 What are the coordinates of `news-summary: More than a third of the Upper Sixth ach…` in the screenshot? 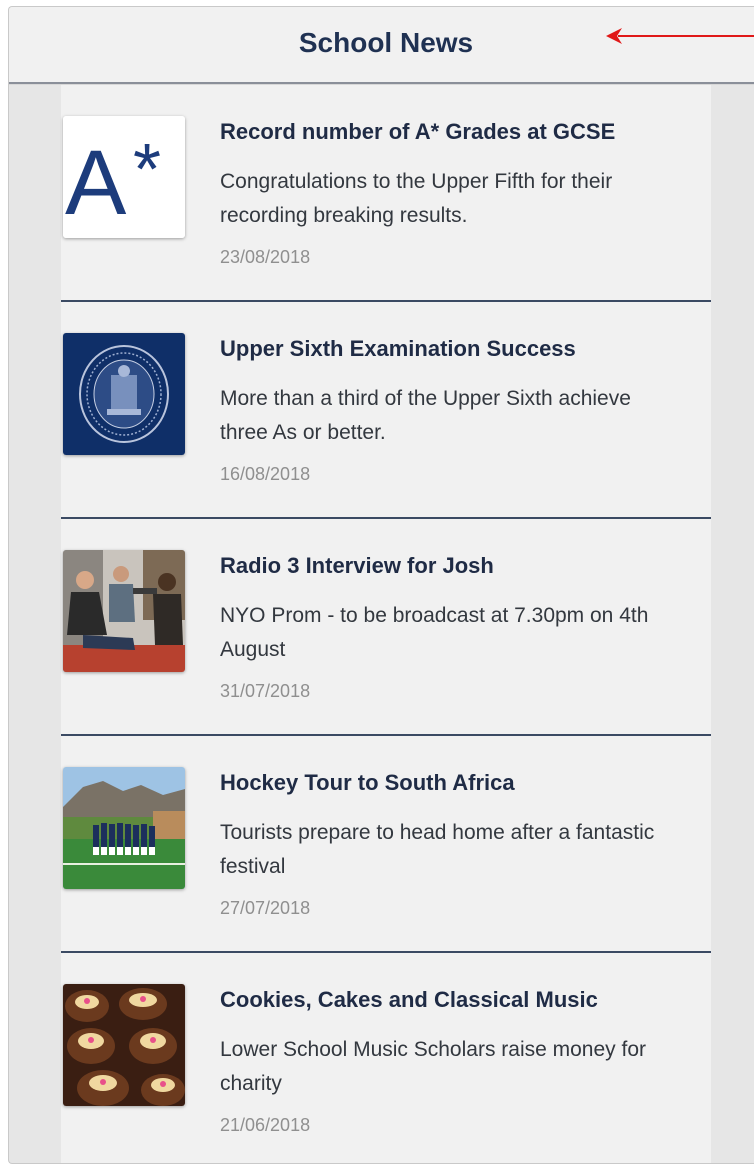 It's located at (425, 415).